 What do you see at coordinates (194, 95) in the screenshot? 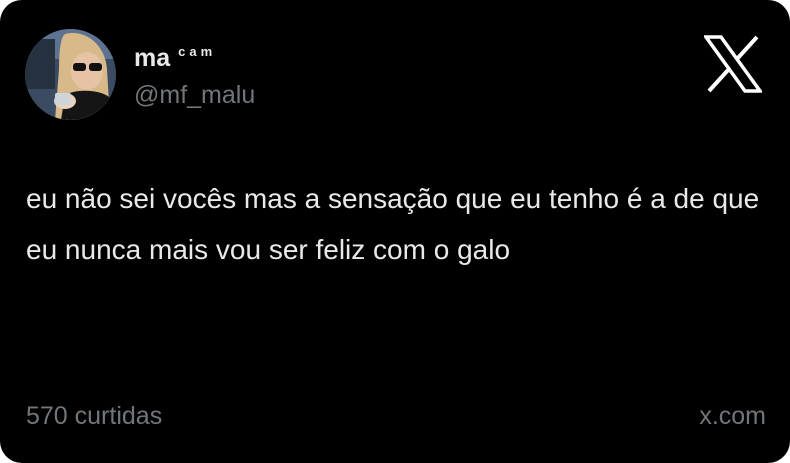
I see `user-handle: @mf_malu` at bounding box center [194, 95].